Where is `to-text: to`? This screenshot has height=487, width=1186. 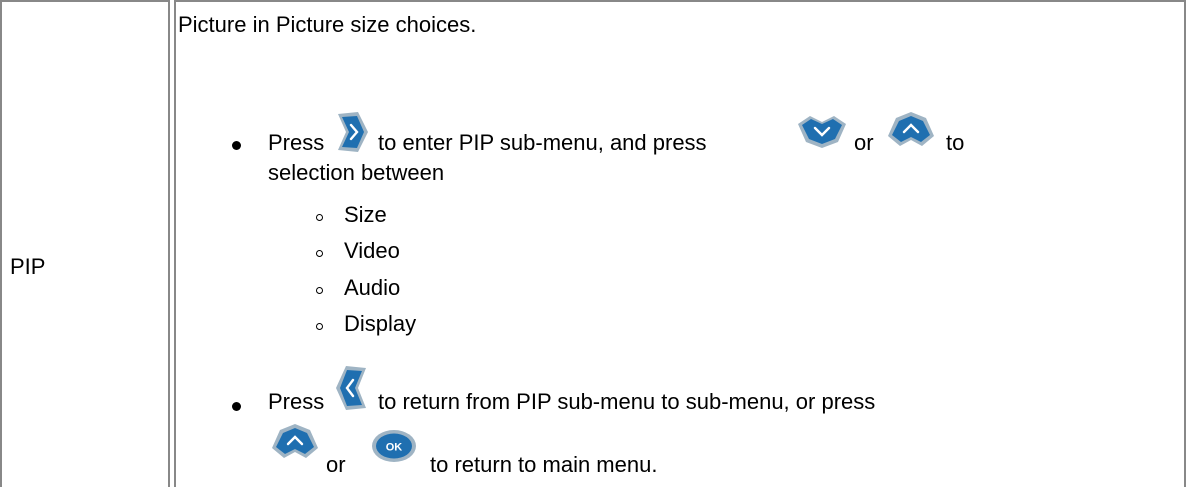
to-text: to is located at coordinates (955, 142).